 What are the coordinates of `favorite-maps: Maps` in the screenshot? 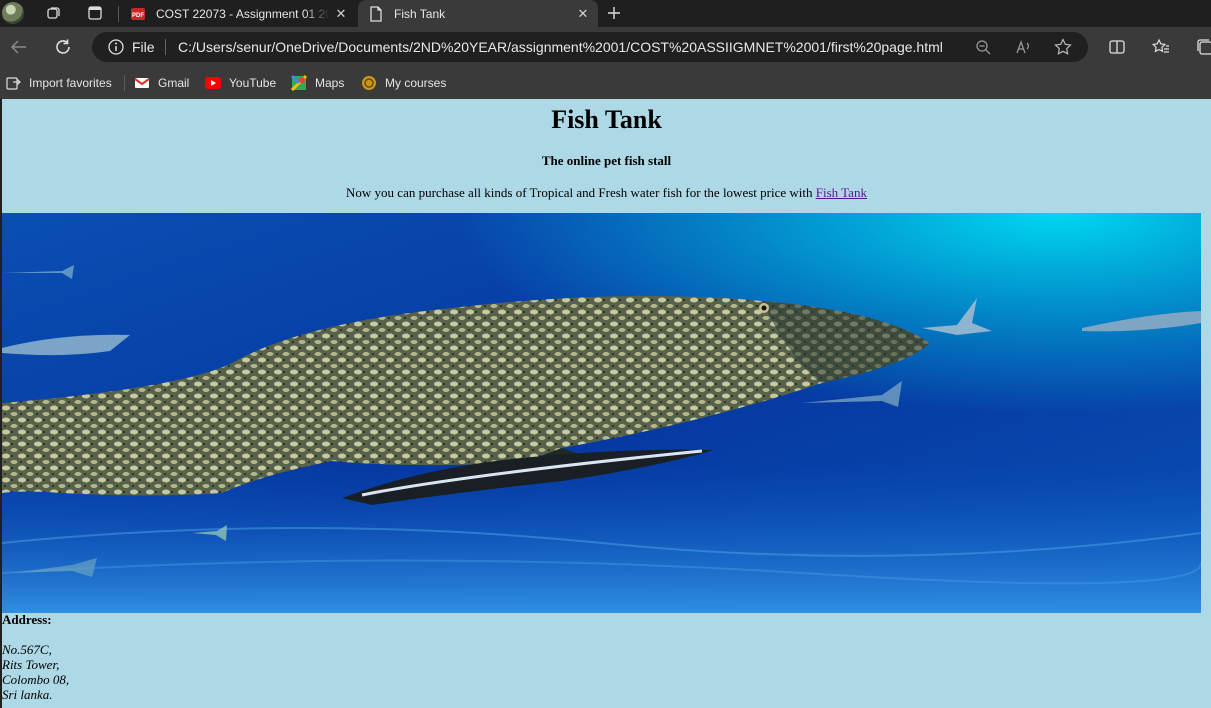 It's located at (317, 83).